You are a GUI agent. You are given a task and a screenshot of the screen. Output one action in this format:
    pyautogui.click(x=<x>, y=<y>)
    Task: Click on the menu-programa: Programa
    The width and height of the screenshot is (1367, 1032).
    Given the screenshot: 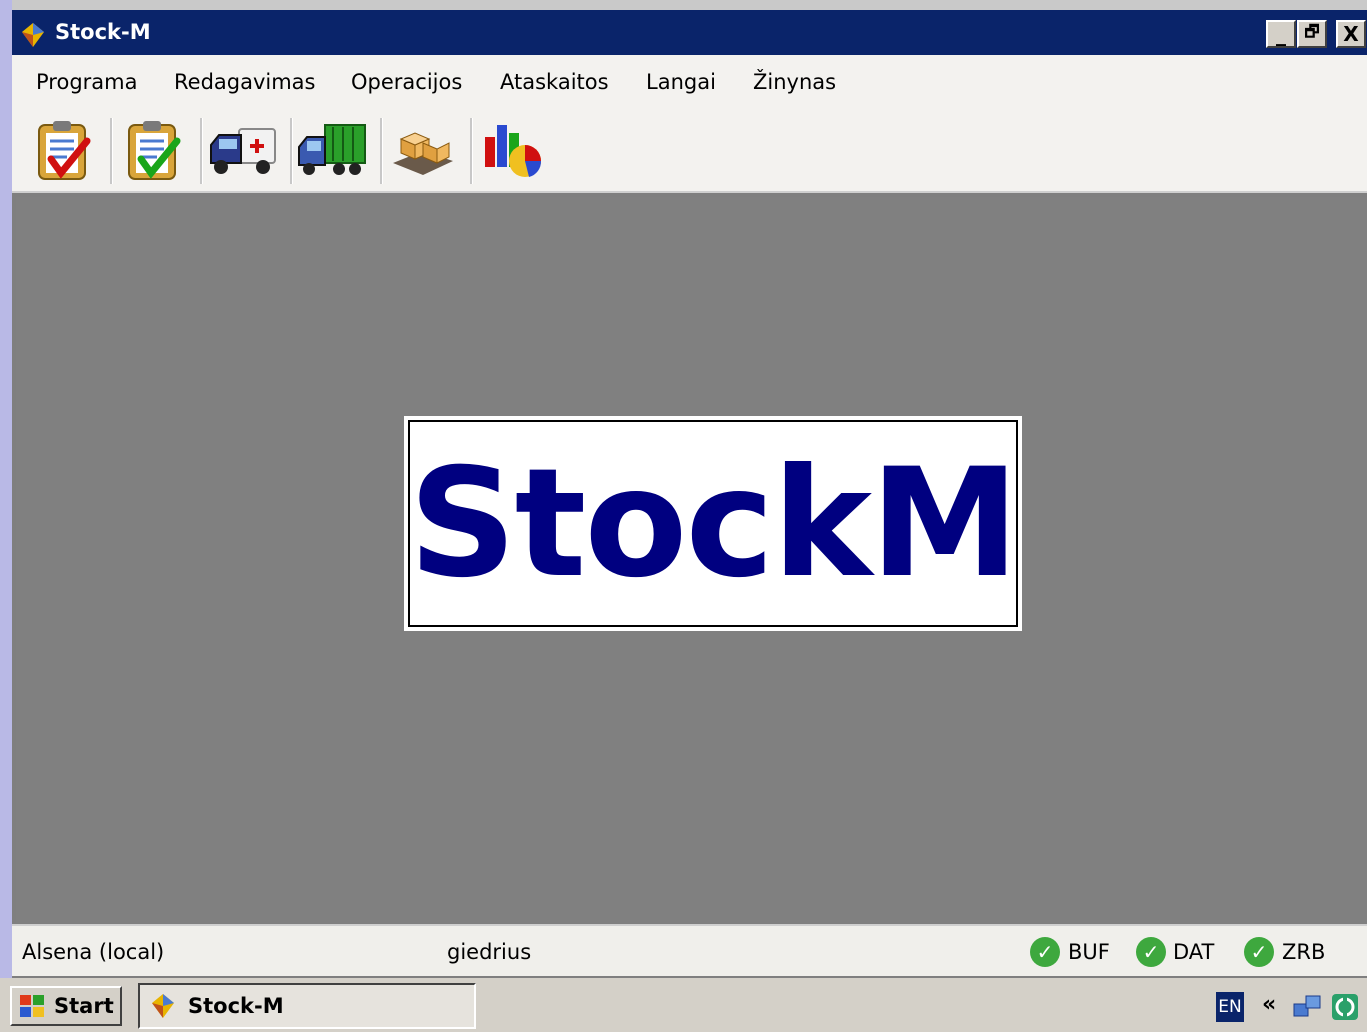 What is the action you would take?
    pyautogui.click(x=86, y=82)
    